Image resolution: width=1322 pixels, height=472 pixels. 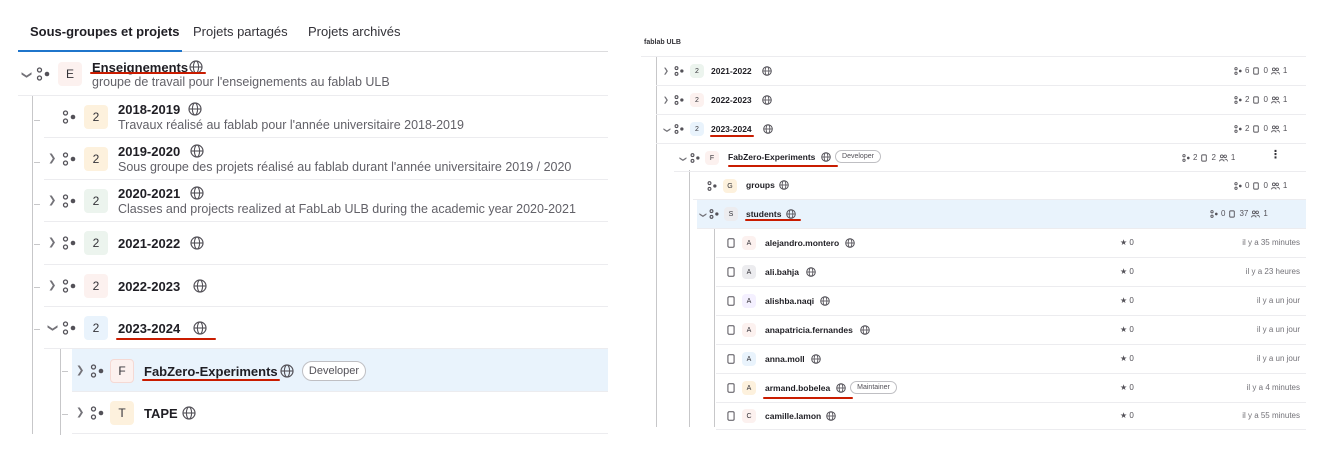 What do you see at coordinates (149, 193) in the screenshot?
I see `group-name: 2020-2021` at bounding box center [149, 193].